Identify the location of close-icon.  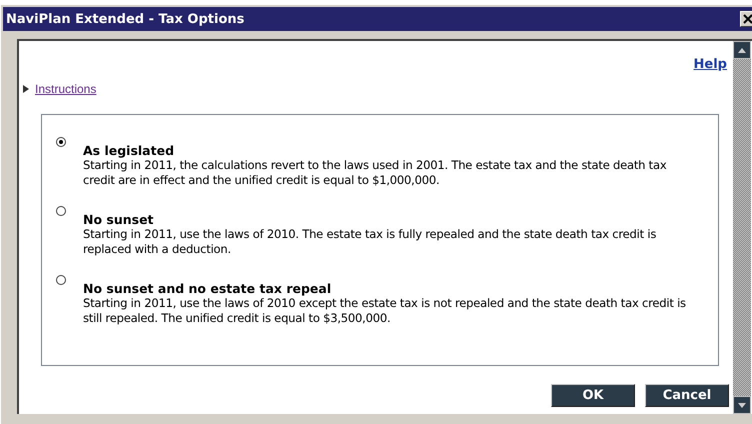
(747, 19).